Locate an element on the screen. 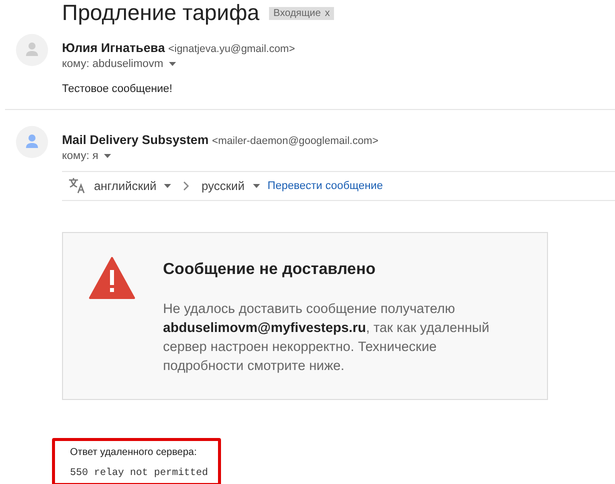 The height and width of the screenshot is (484, 615). message-body: Тестовое сообщение! is located at coordinates (118, 89).